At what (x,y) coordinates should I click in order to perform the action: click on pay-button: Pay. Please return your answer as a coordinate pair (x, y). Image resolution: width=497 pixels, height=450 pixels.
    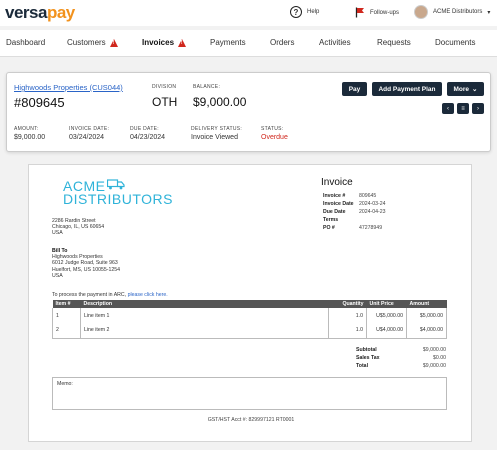
    Looking at the image, I should click on (354, 89).